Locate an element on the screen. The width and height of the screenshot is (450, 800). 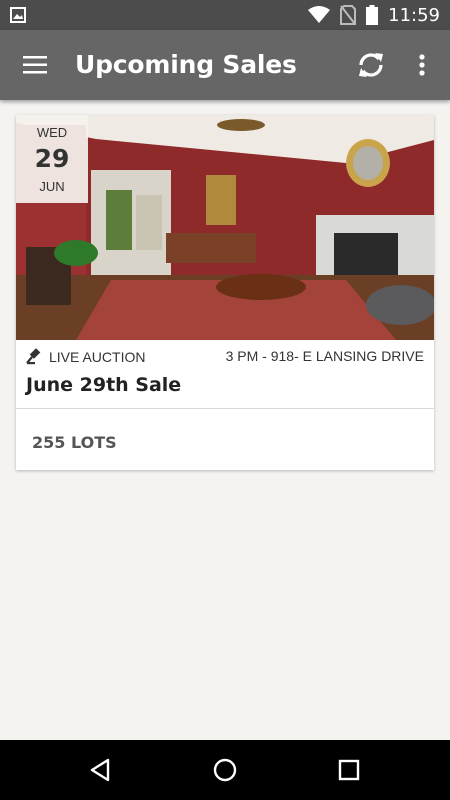
back-icon is located at coordinates (101, 770).